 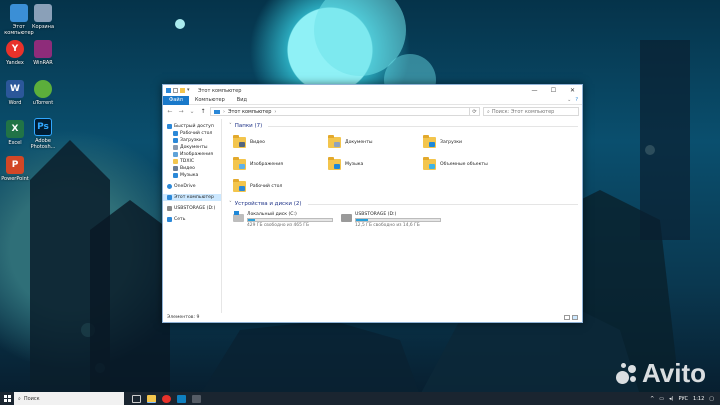 I want to click on folder-pictures: Изображения, so click(x=280, y=164).